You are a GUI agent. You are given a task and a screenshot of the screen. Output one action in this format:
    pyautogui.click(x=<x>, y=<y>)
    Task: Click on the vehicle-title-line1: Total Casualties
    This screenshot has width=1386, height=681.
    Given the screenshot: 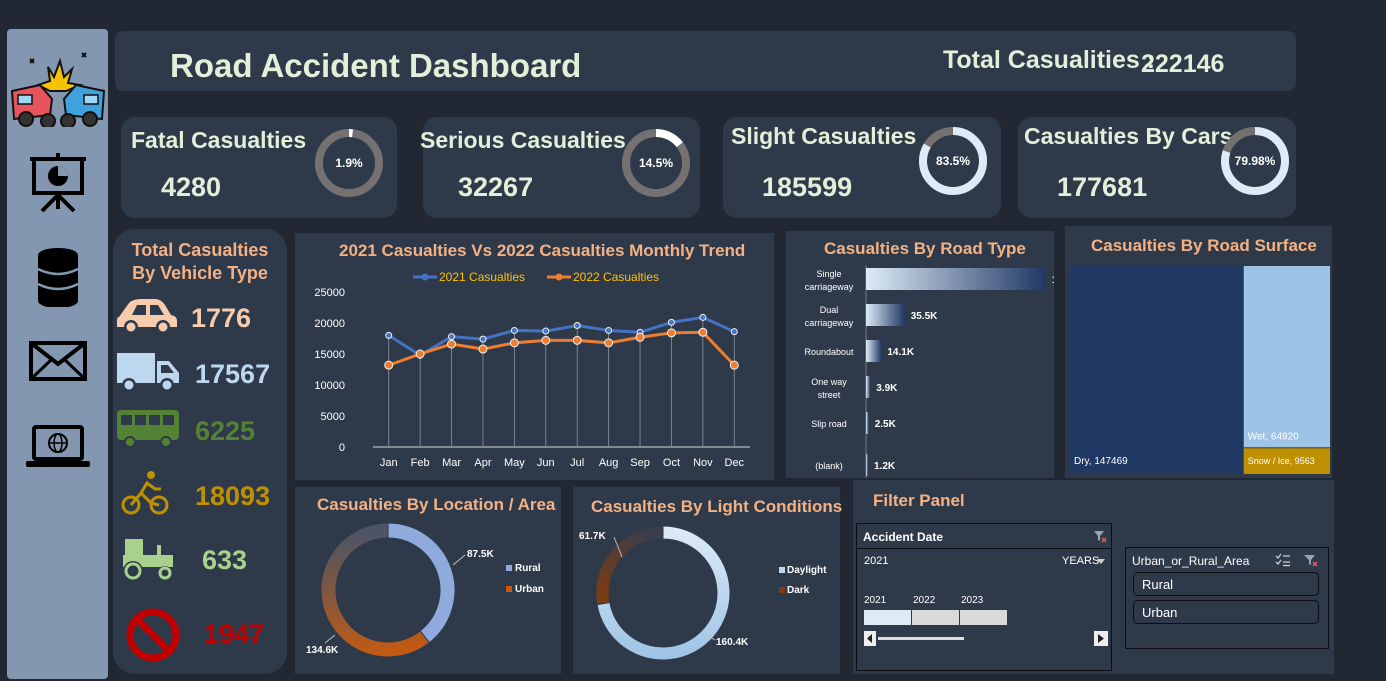 What is the action you would take?
    pyautogui.click(x=200, y=250)
    